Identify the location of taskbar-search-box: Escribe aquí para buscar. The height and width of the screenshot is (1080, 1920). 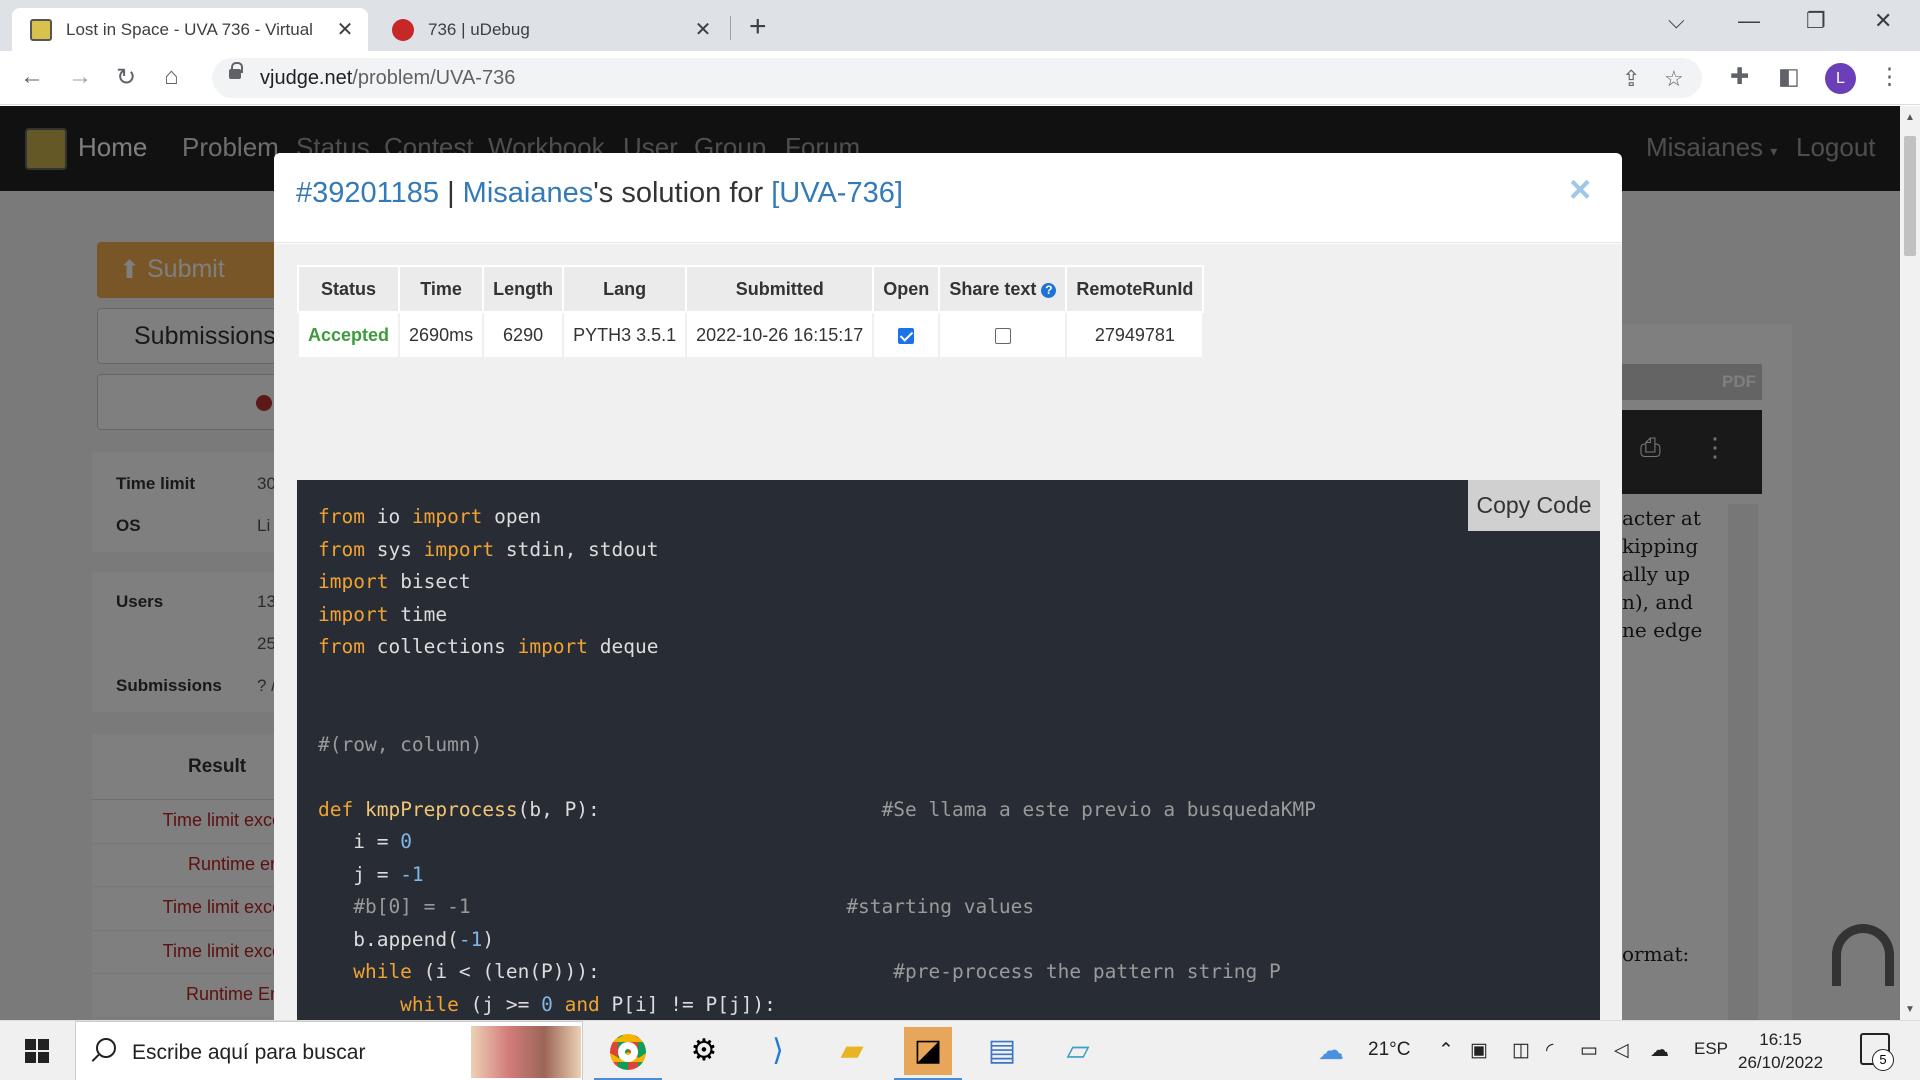
(329, 1050).